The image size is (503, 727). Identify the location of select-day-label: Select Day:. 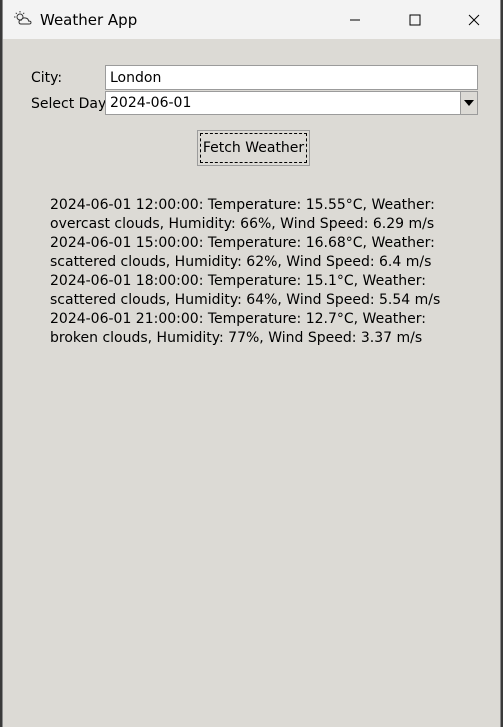
(70, 104).